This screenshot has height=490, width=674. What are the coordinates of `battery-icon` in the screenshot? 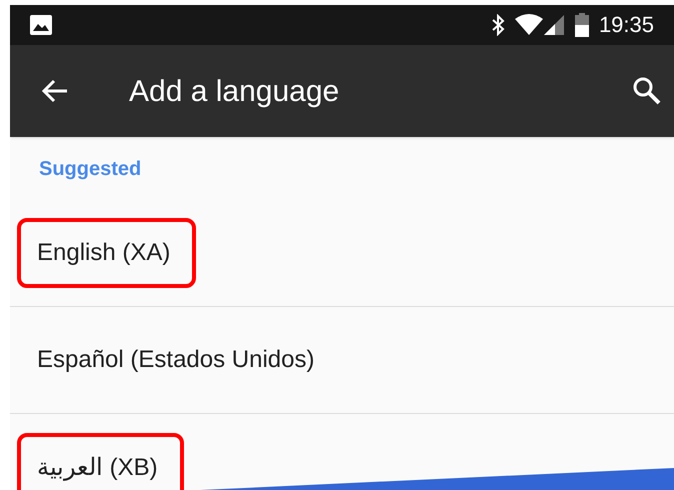 It's located at (581, 25).